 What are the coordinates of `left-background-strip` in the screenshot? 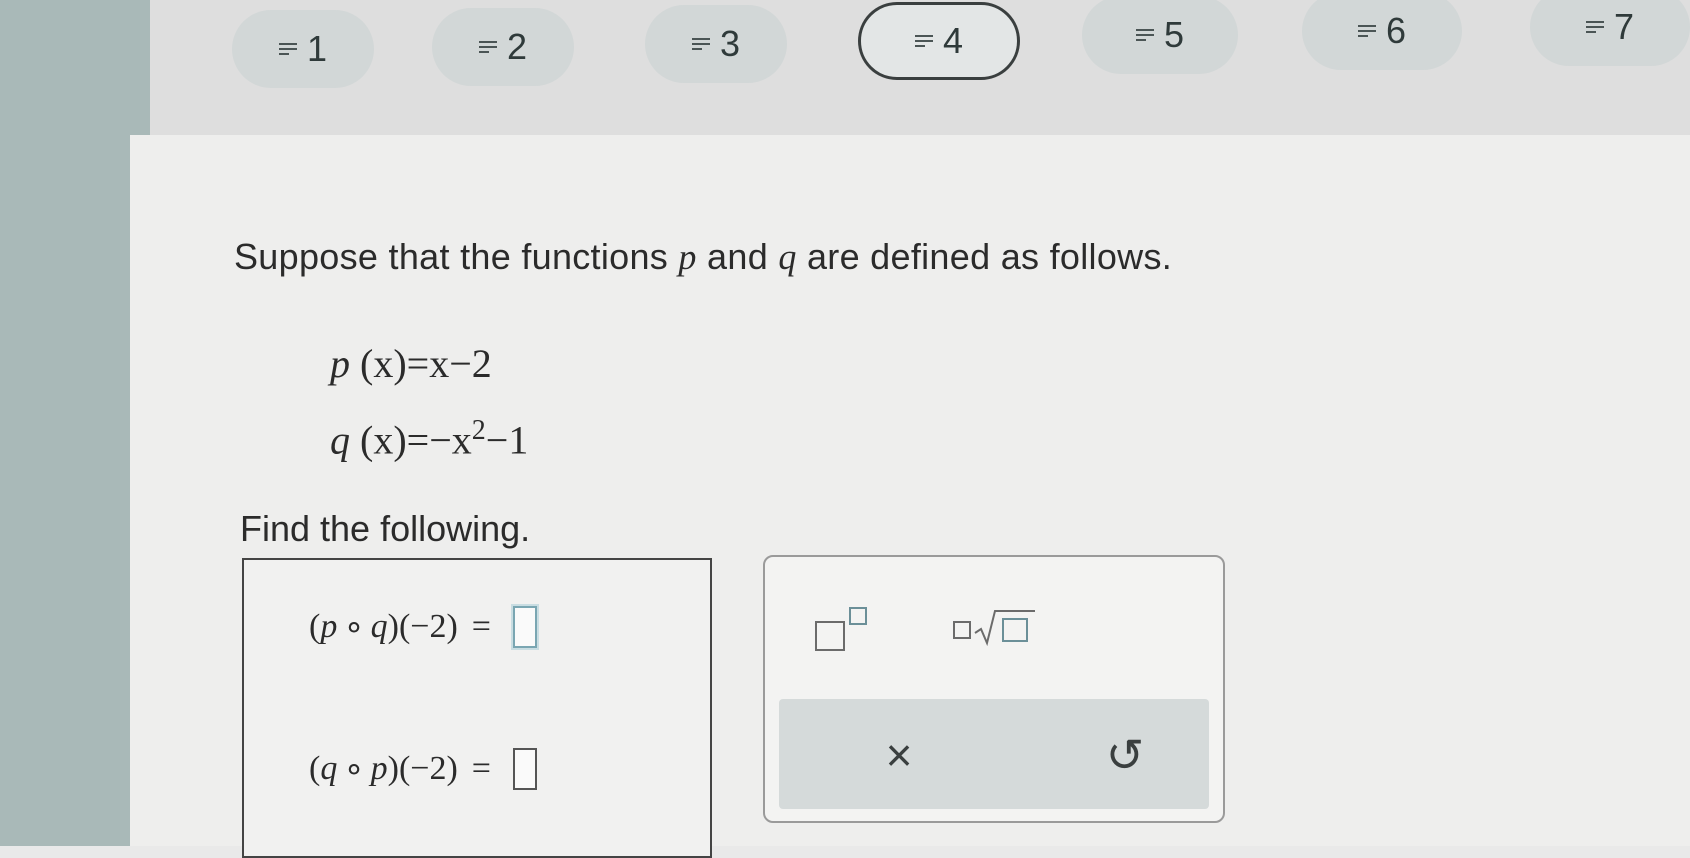 It's located at (75, 423).